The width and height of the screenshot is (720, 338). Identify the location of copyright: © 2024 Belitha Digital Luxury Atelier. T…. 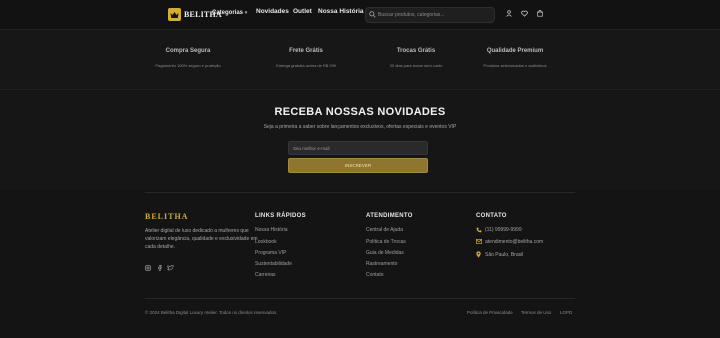
(211, 312).